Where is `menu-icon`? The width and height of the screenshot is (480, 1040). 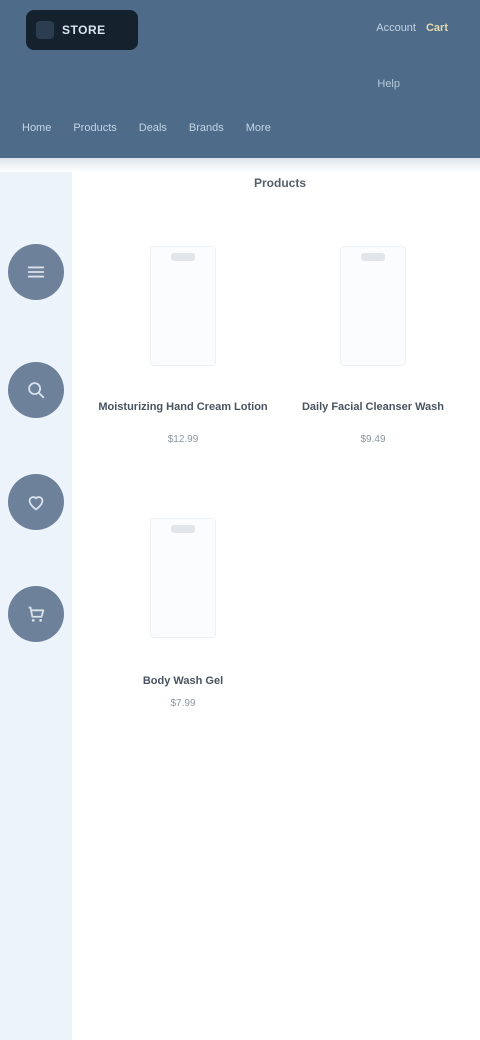 menu-icon is located at coordinates (36, 272).